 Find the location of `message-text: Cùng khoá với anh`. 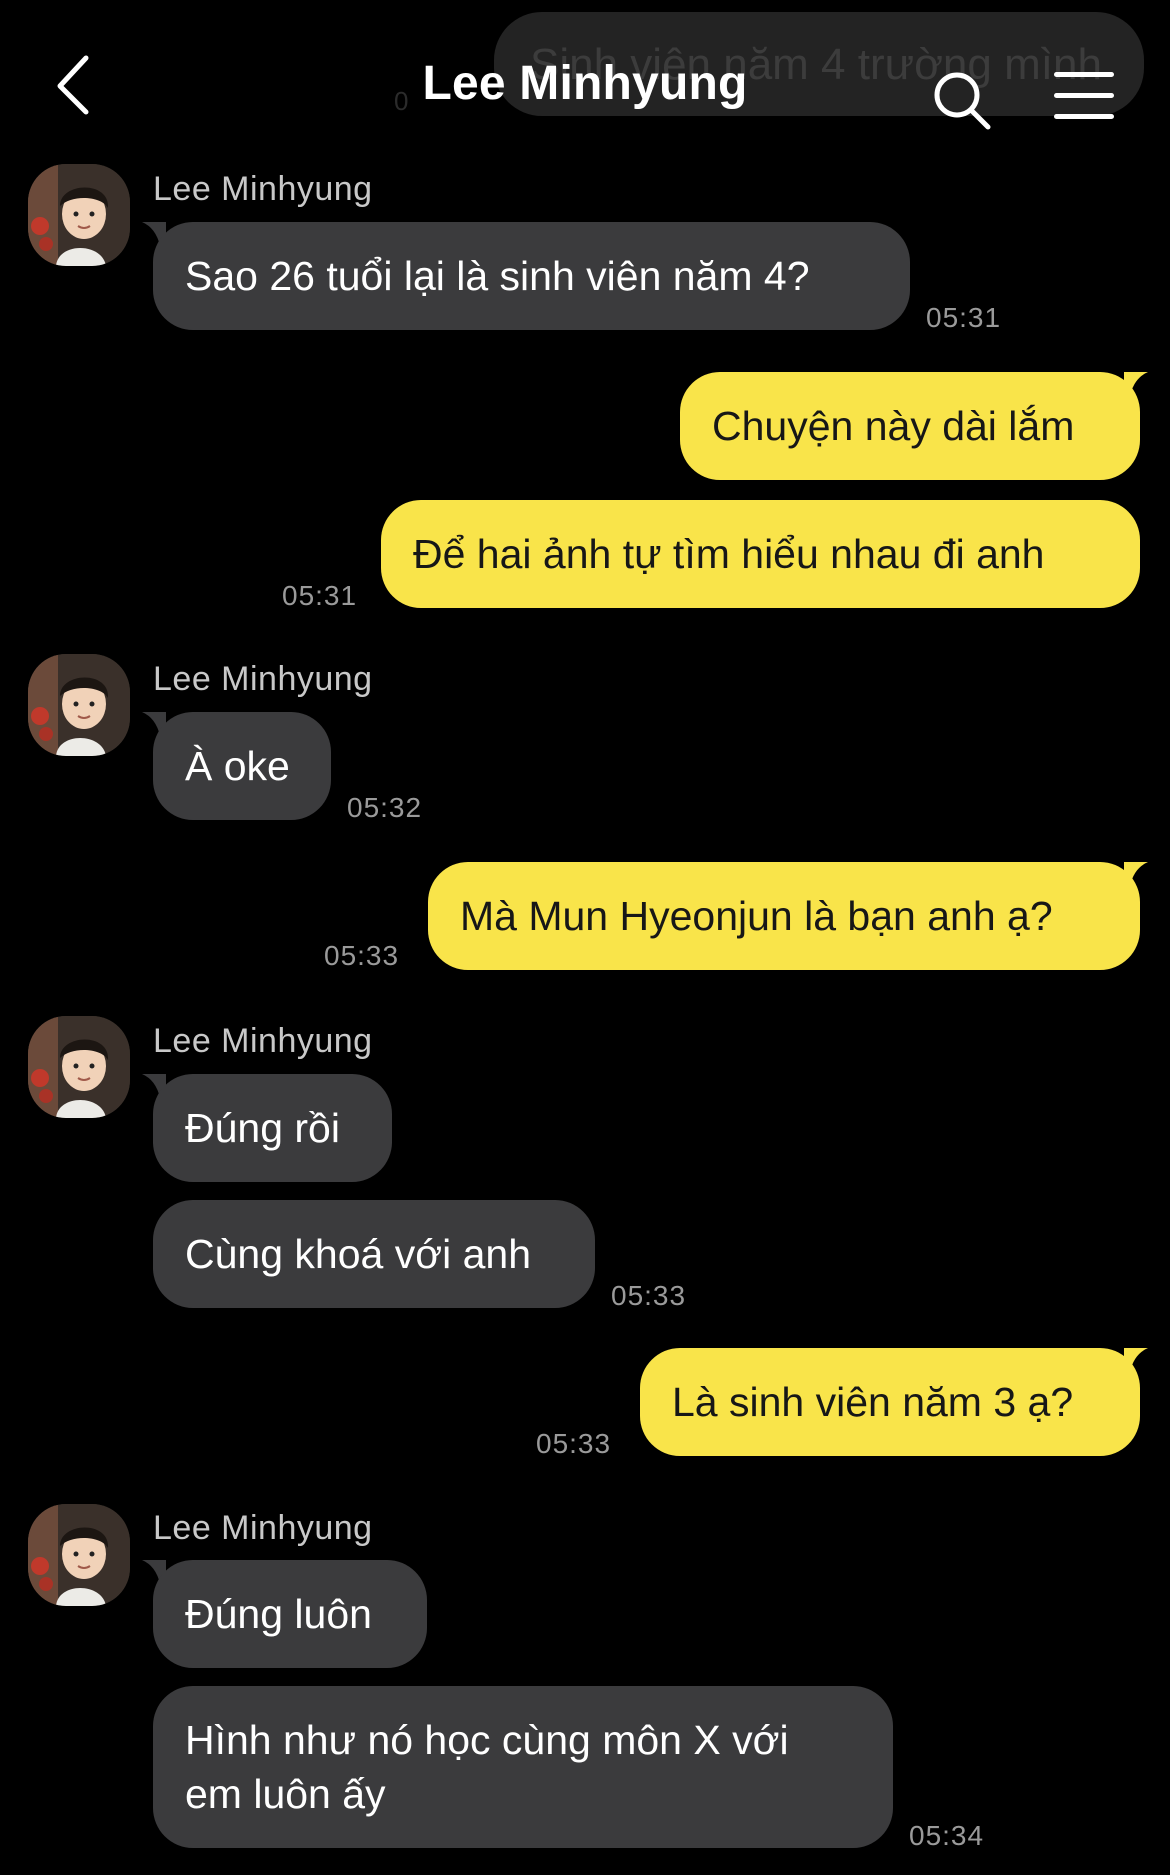

message-text: Cùng khoá với anh is located at coordinates (358, 1254).